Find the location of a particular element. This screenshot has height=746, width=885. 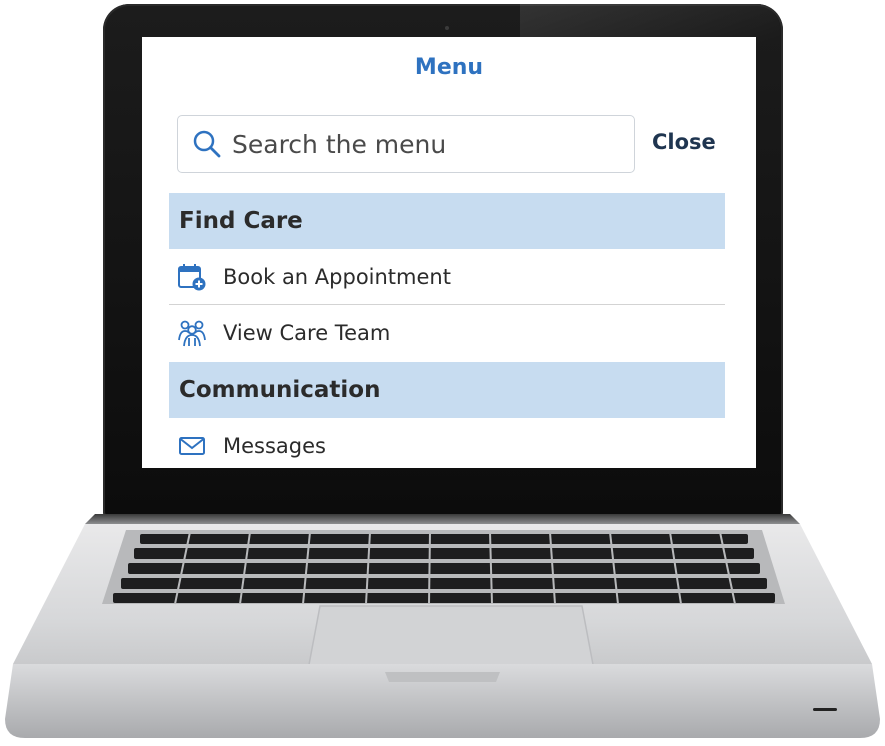

menu-item-book-appointment: Book an Appointment is located at coordinates (447, 276).